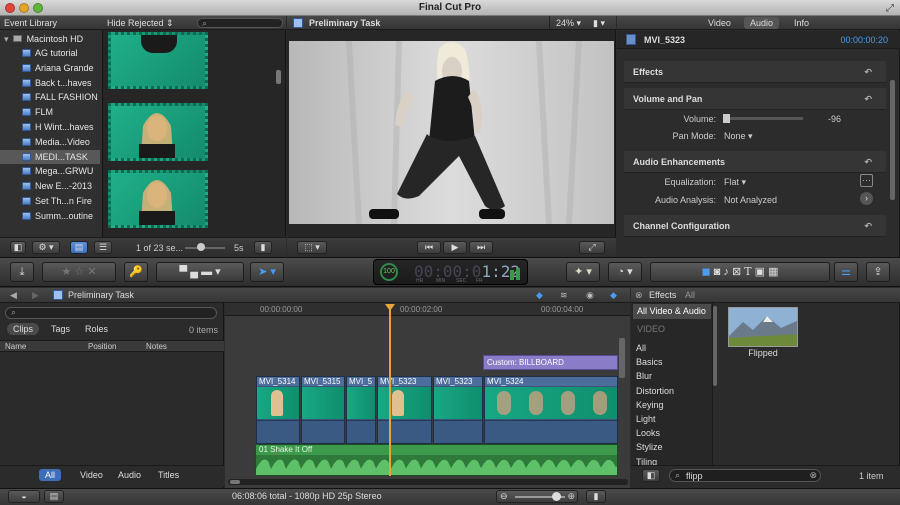 The width and height of the screenshot is (900, 505). I want to click on audio-skimming-button: ◒, so click(24, 496).